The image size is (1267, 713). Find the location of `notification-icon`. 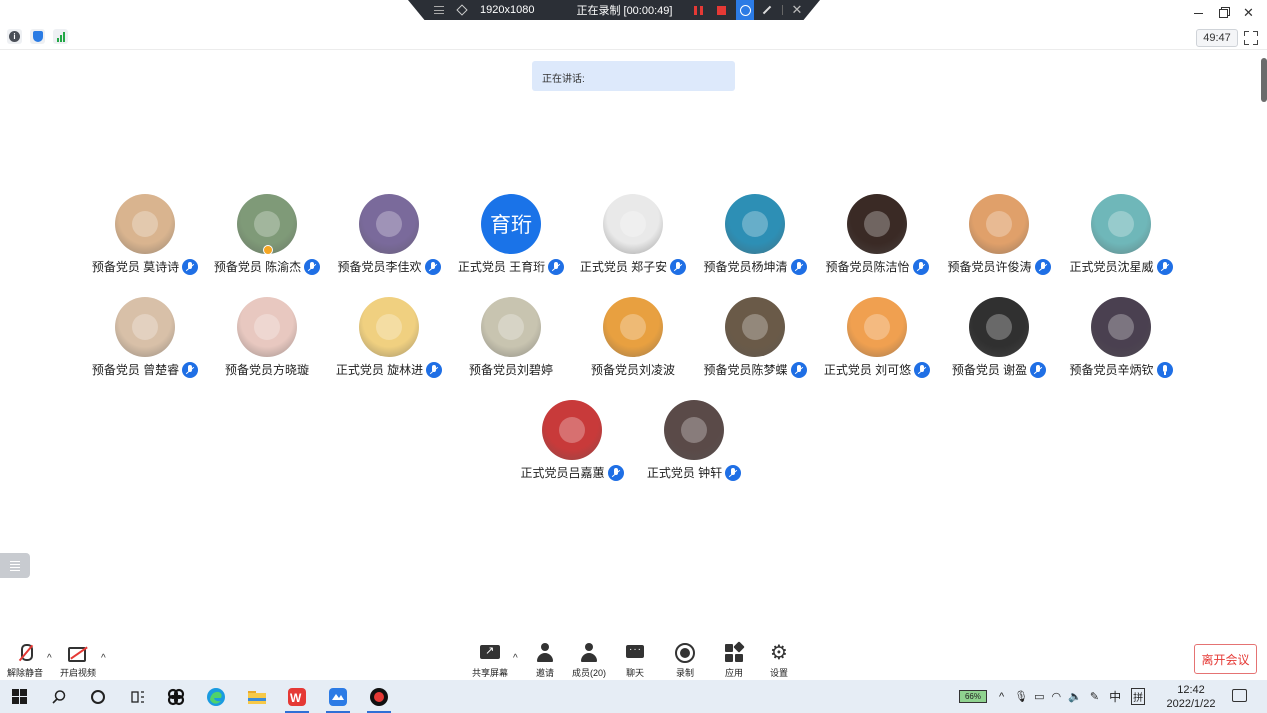

notification-icon is located at coordinates (1239, 695).